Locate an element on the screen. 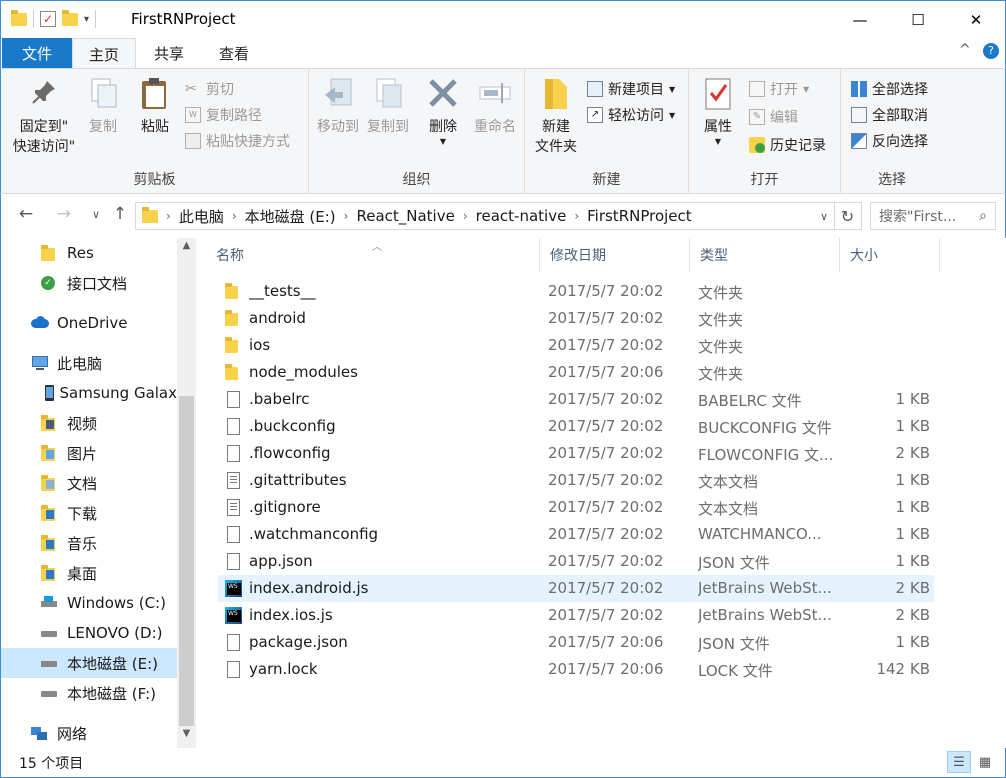 The height and width of the screenshot is (778, 1006). file-row: app.json 2017/5/7 20:02 JSON 文件 1 KB is located at coordinates (576, 561).